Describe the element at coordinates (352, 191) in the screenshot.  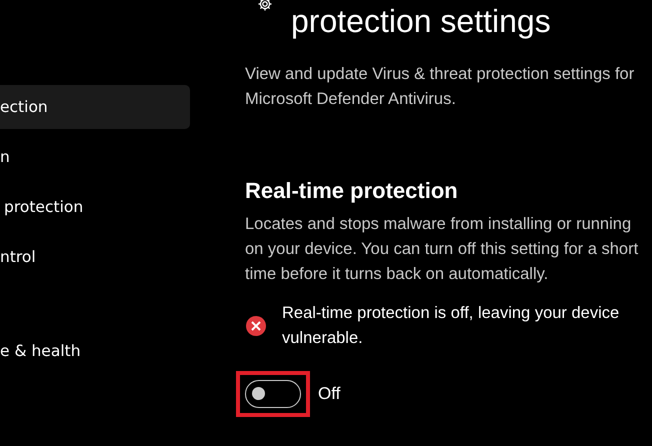
I see `section-heading: Real-time protection` at that location.